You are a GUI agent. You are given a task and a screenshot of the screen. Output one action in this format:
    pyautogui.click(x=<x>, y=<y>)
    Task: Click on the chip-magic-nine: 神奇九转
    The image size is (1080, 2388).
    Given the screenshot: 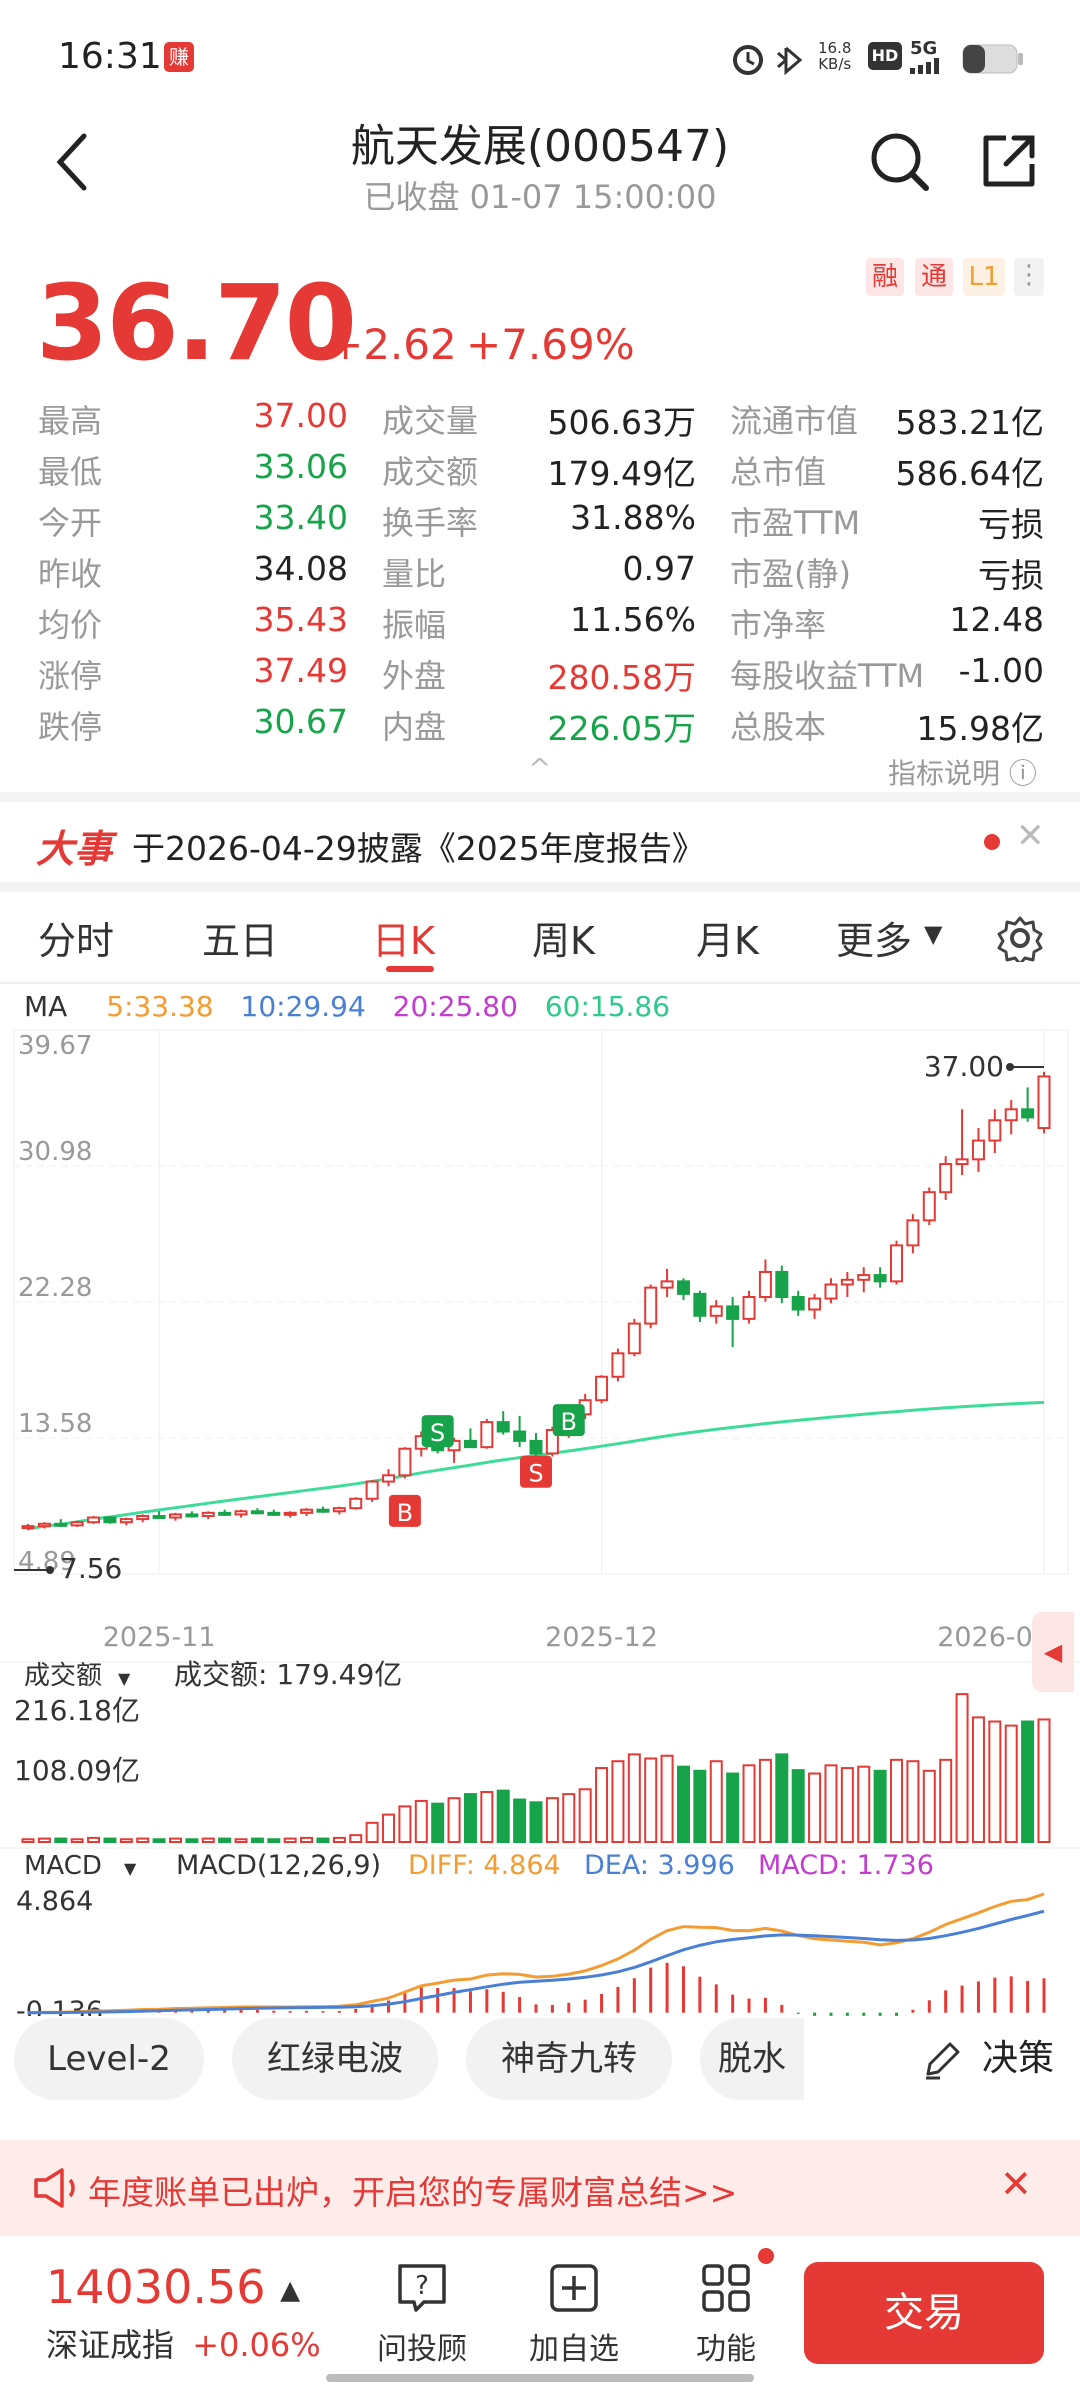 What is the action you would take?
    pyautogui.click(x=569, y=2059)
    